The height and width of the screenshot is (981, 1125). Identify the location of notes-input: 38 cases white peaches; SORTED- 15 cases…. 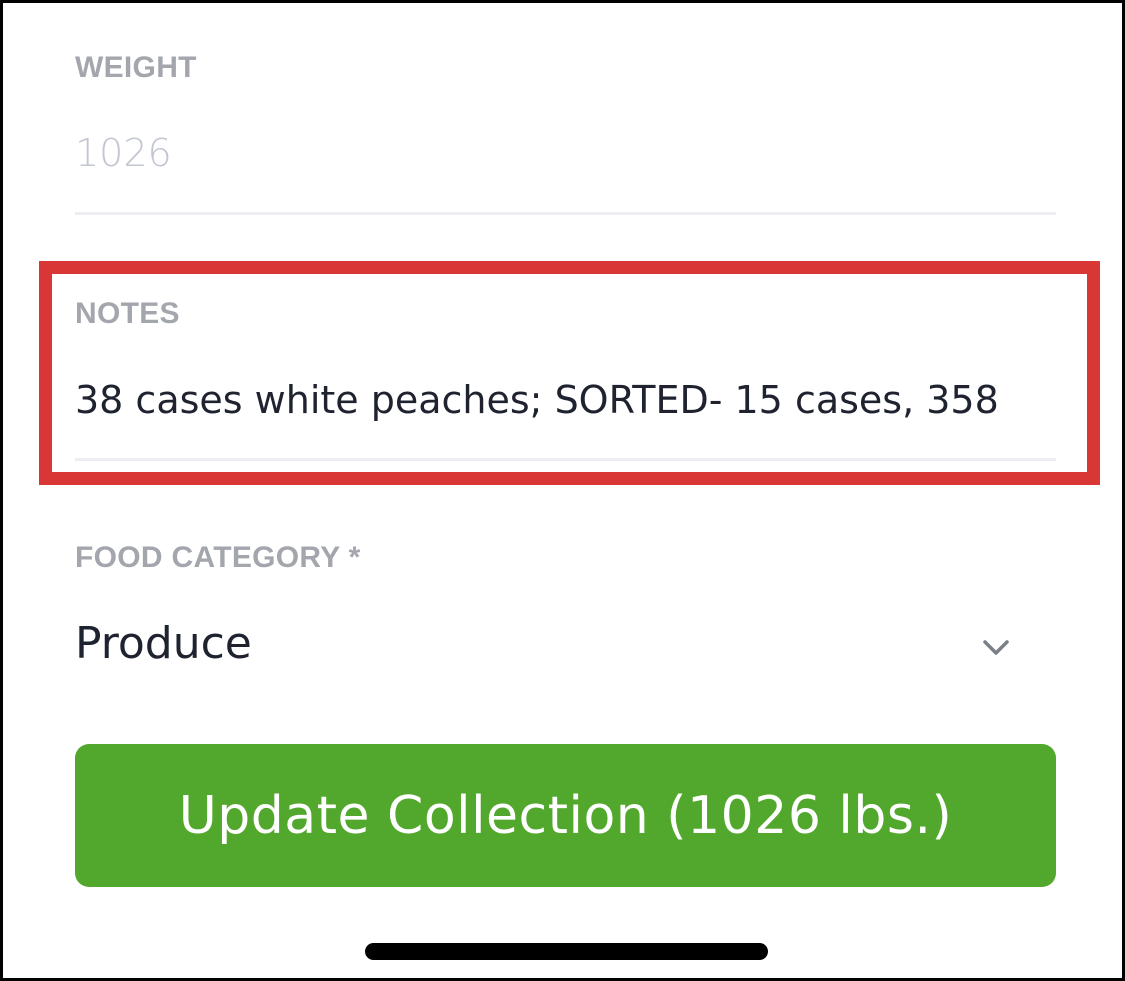
(565, 400).